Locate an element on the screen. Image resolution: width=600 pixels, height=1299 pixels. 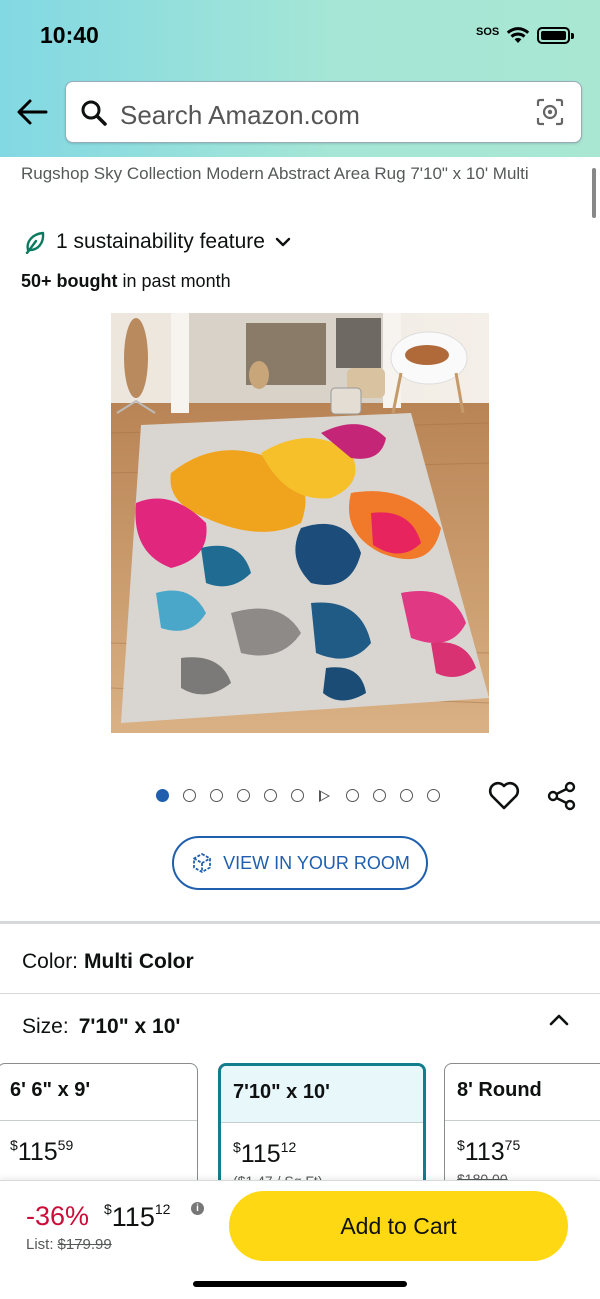
carousel-dot-active is located at coordinates (162, 795).